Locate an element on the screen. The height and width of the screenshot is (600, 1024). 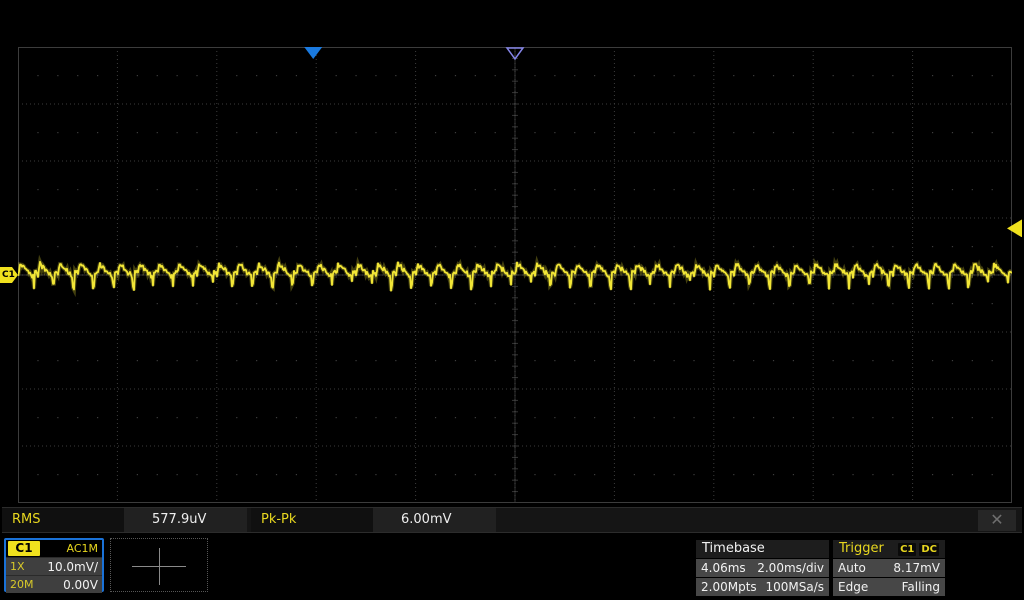
trigger-level-value: 8.17mV is located at coordinates (916, 568).